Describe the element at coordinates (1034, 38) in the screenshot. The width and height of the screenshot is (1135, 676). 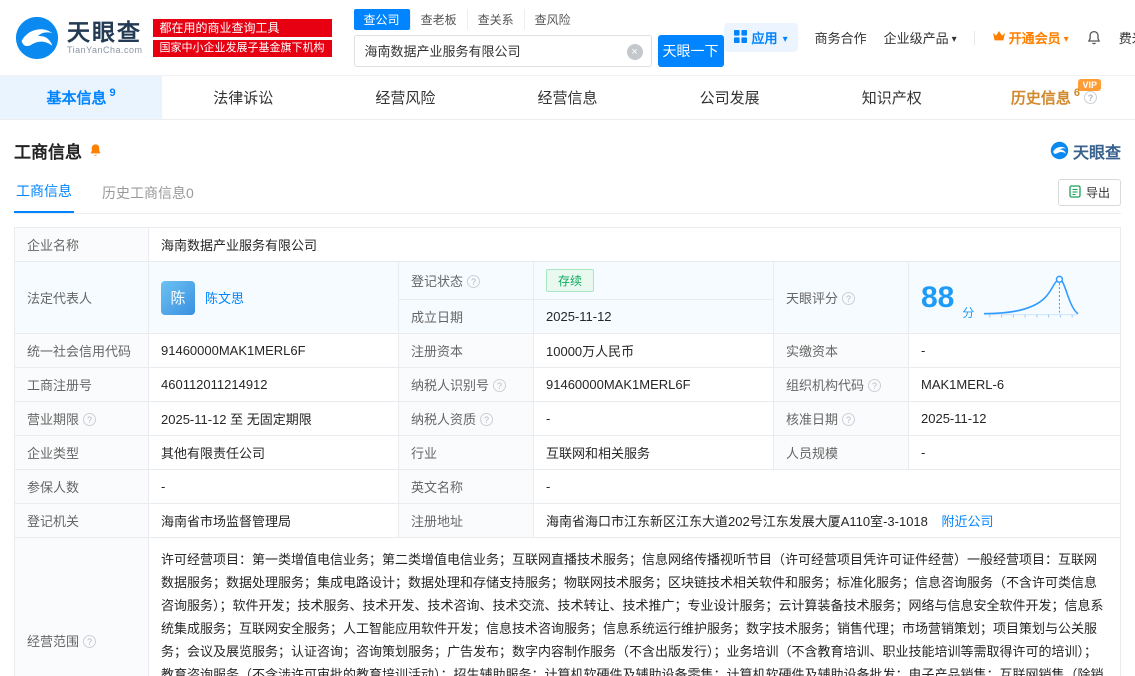
I see `open-vip-label: 开通会员` at that location.